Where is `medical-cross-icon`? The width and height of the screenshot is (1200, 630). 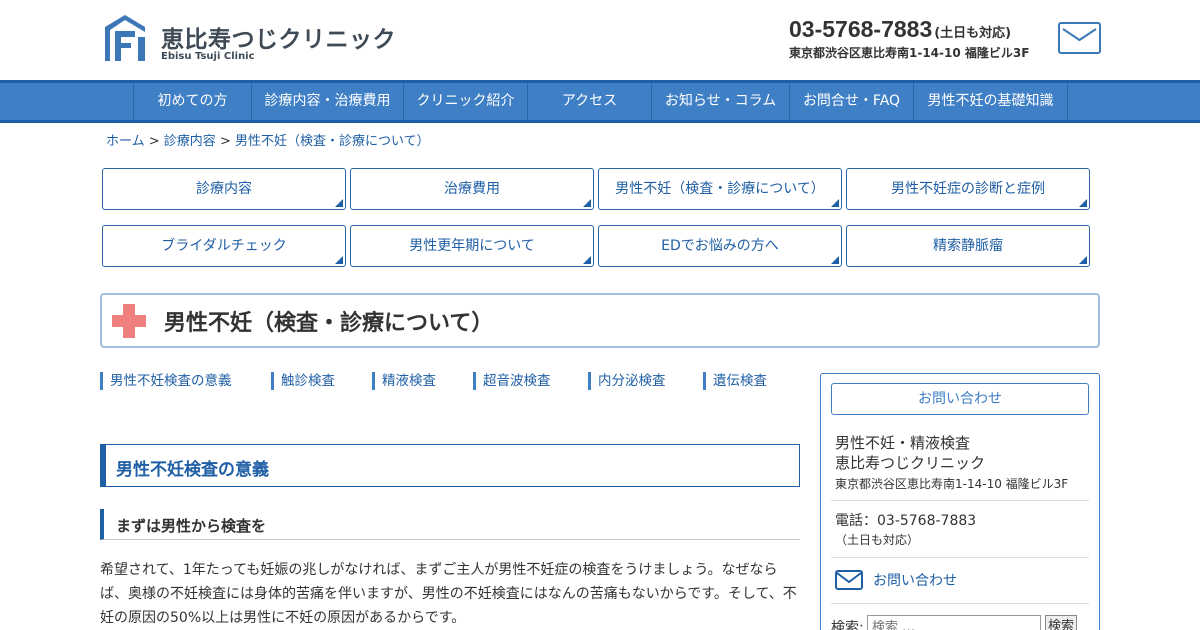 medical-cross-icon is located at coordinates (129, 321).